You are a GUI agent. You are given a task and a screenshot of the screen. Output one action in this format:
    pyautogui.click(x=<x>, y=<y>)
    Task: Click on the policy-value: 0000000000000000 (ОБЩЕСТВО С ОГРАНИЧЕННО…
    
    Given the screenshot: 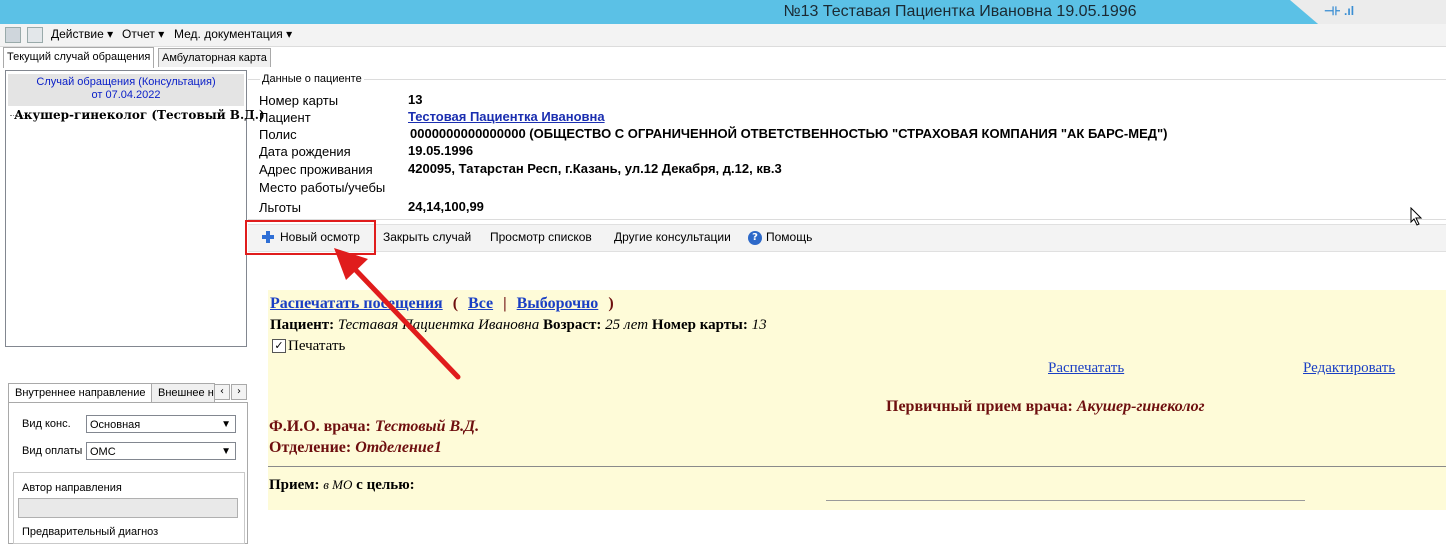 What is the action you would take?
    pyautogui.click(x=789, y=133)
    